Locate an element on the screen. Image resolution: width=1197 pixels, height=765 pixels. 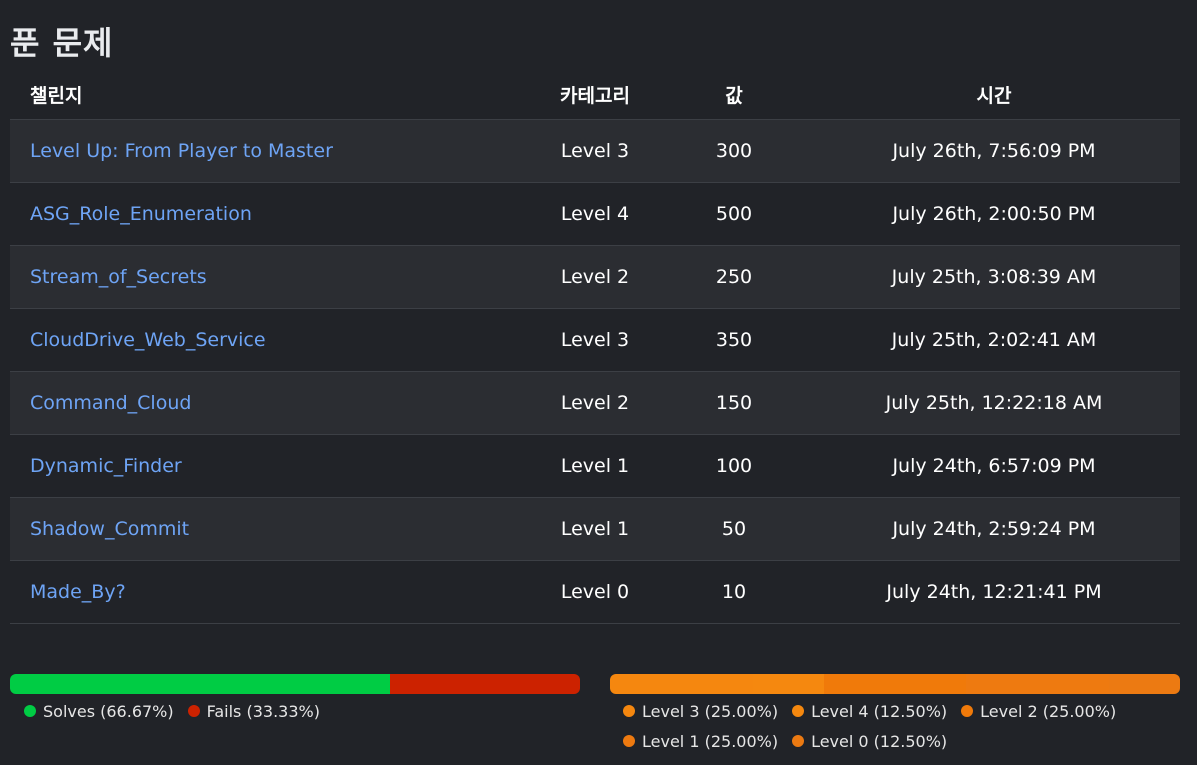
fails-segment is located at coordinates (485, 684).